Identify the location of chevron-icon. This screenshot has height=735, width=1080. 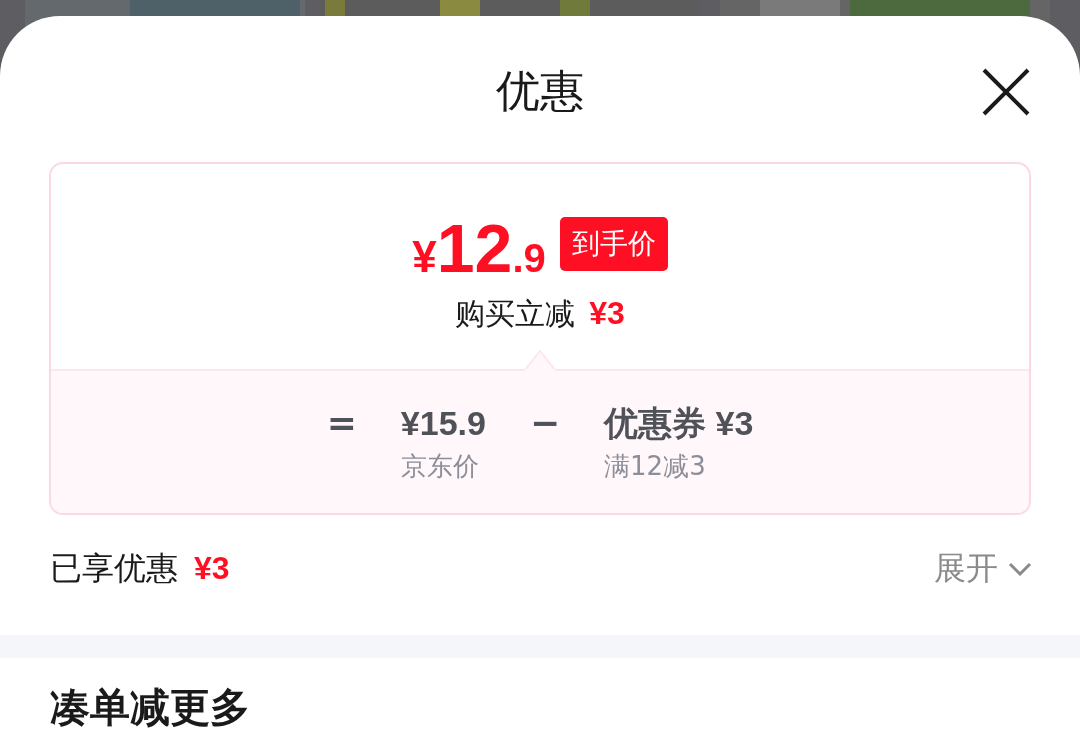
(1020, 569).